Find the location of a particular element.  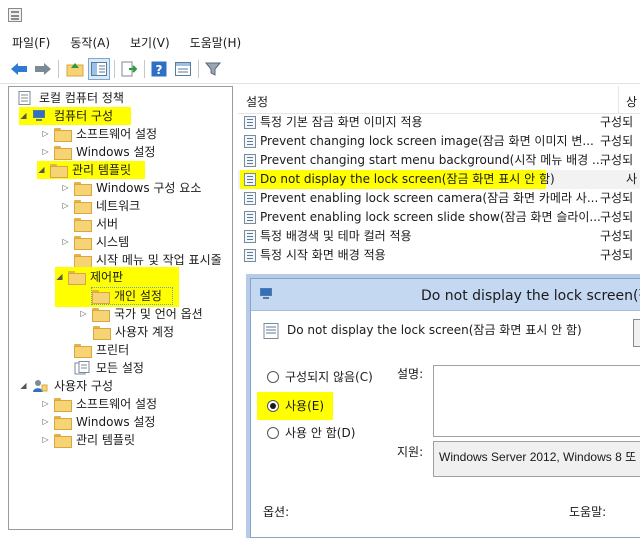

setting-row: 특정 시작 화면 배경 적용 구성되 is located at coordinates (439, 255).